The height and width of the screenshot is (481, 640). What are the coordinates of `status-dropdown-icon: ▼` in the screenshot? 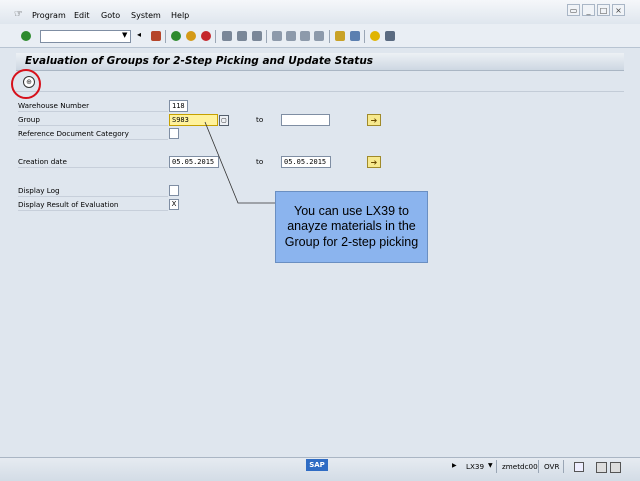 It's located at (490, 465).